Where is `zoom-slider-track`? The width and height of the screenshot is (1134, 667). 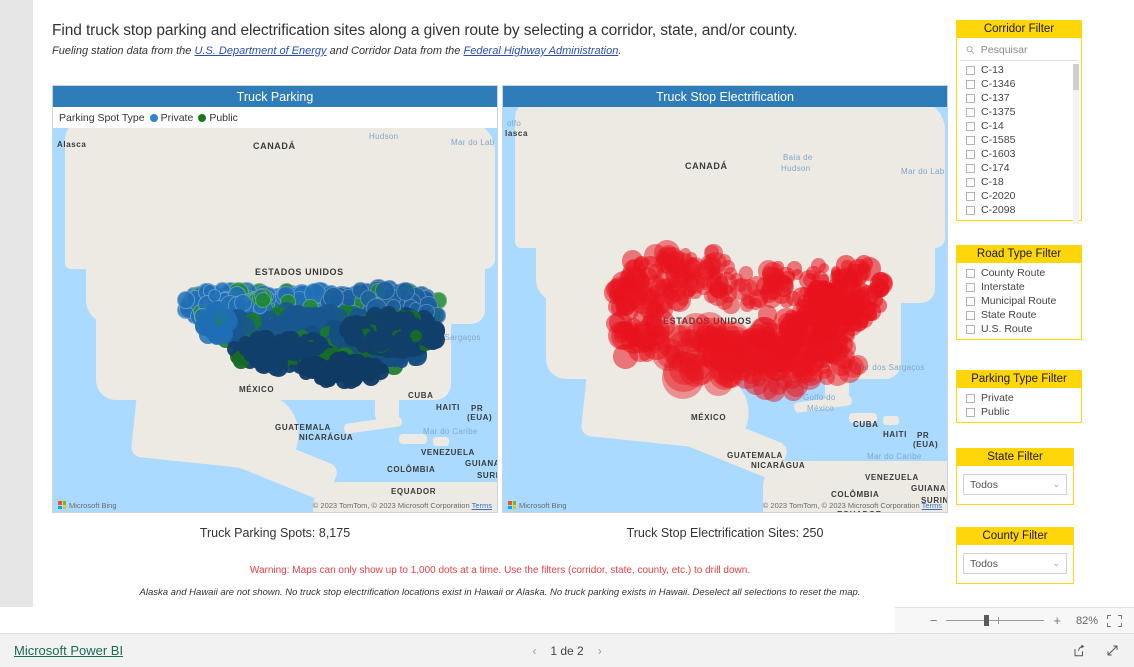 zoom-slider-track is located at coordinates (995, 620).